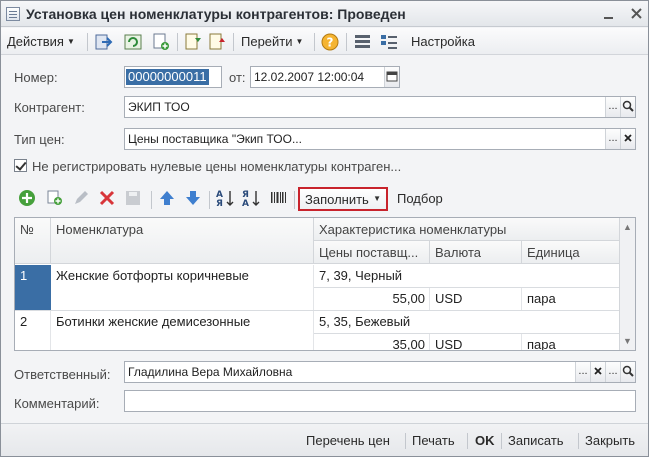 The image size is (649, 457). Describe the element at coordinates (467, 229) in the screenshot. I see `column-header-characteristic: Характеристика номенклатуры` at that location.